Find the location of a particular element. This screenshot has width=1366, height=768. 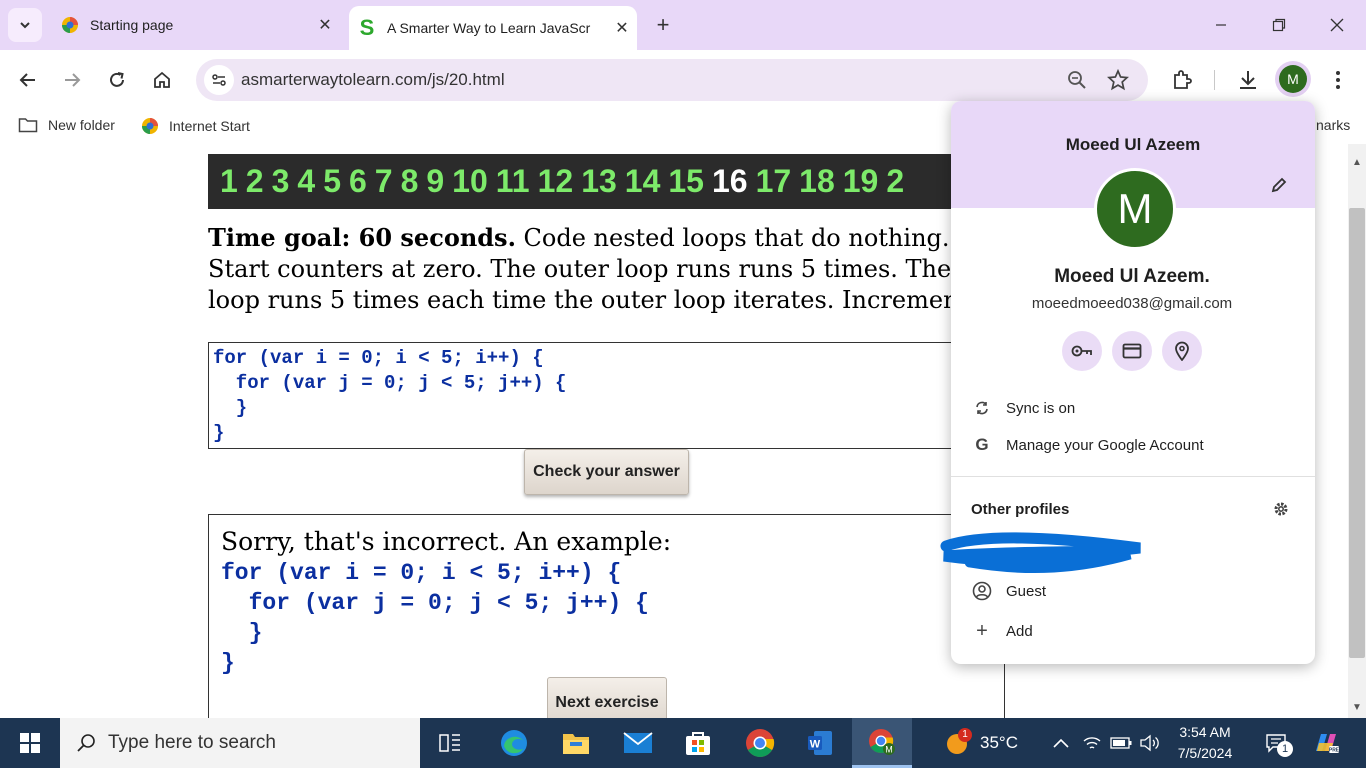

addresses-button is located at coordinates (1182, 351).